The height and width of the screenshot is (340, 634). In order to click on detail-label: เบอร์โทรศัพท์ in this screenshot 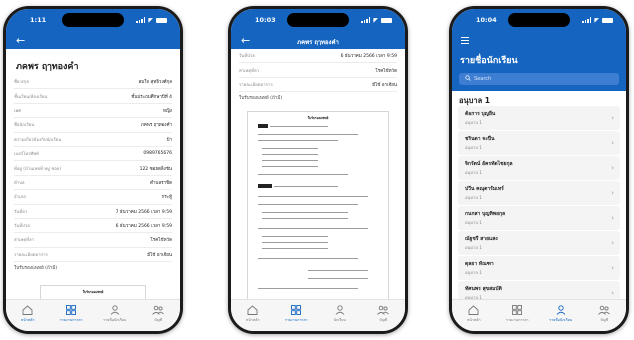, I will do `click(26, 155)`.